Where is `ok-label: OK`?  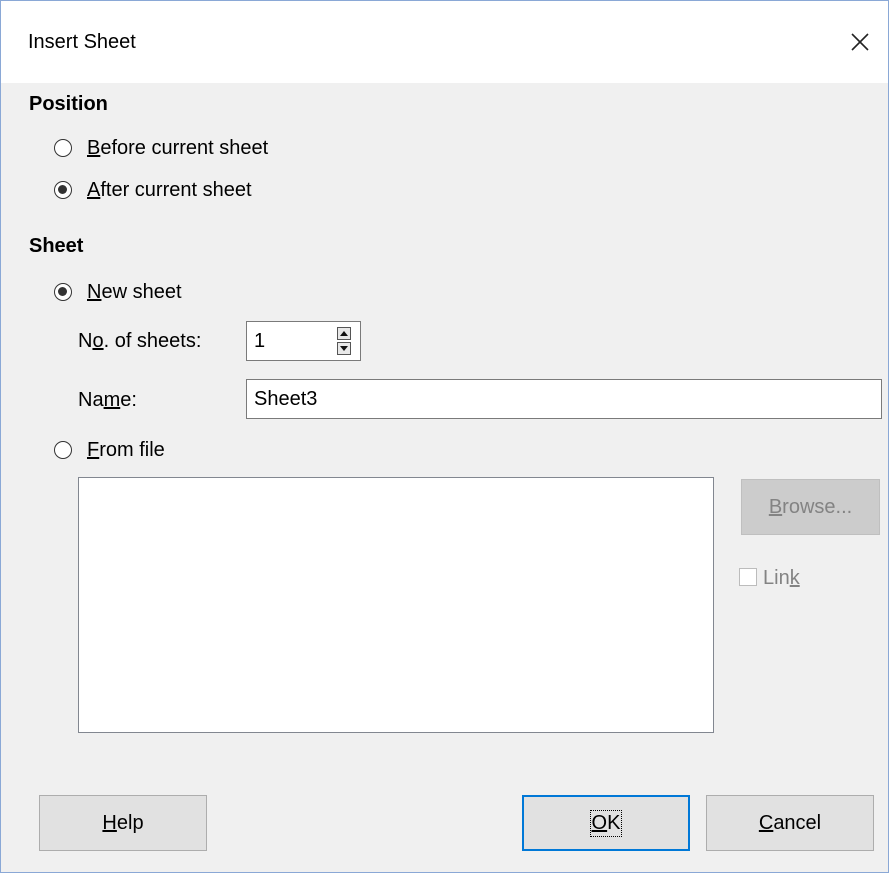 ok-label: OK is located at coordinates (606, 823).